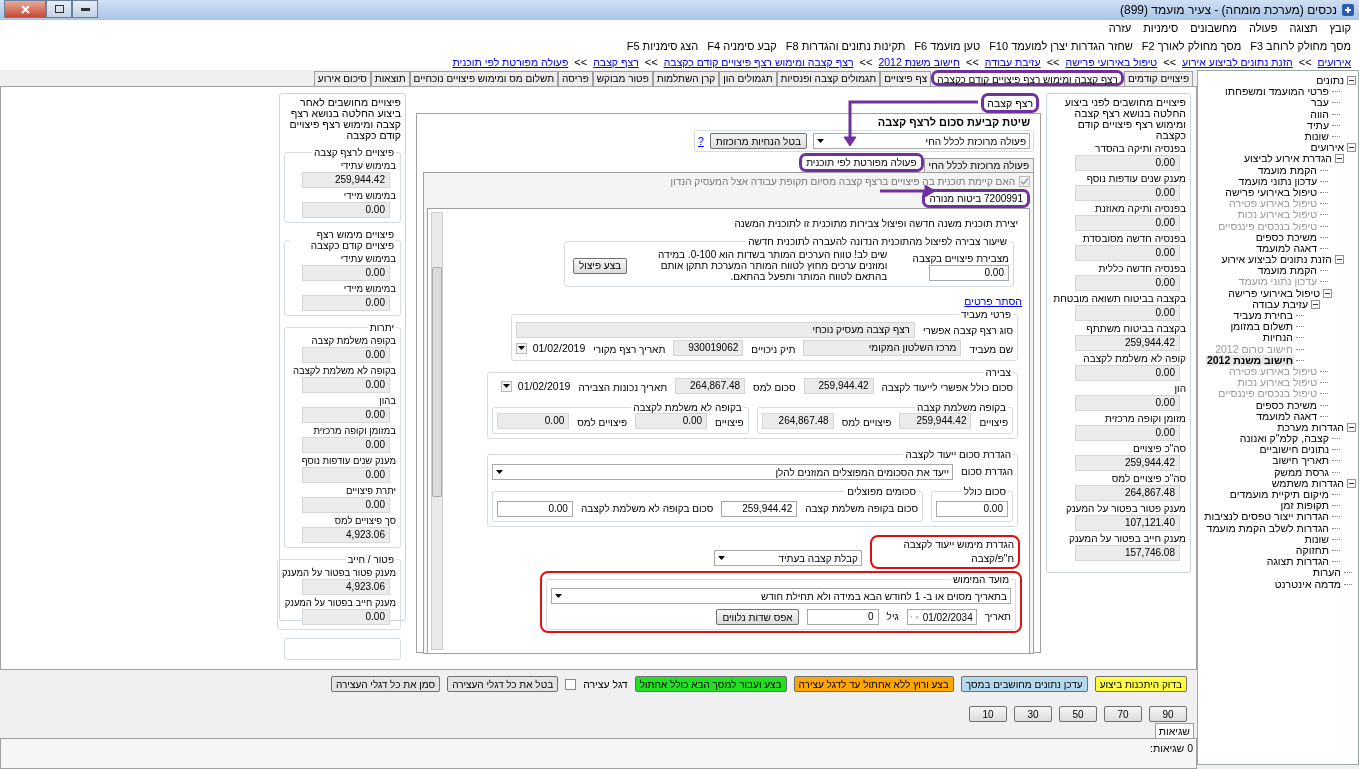  Describe the element at coordinates (1307, 584) in the screenshot. I see `tree-item: מדמה אינטרנט` at that location.